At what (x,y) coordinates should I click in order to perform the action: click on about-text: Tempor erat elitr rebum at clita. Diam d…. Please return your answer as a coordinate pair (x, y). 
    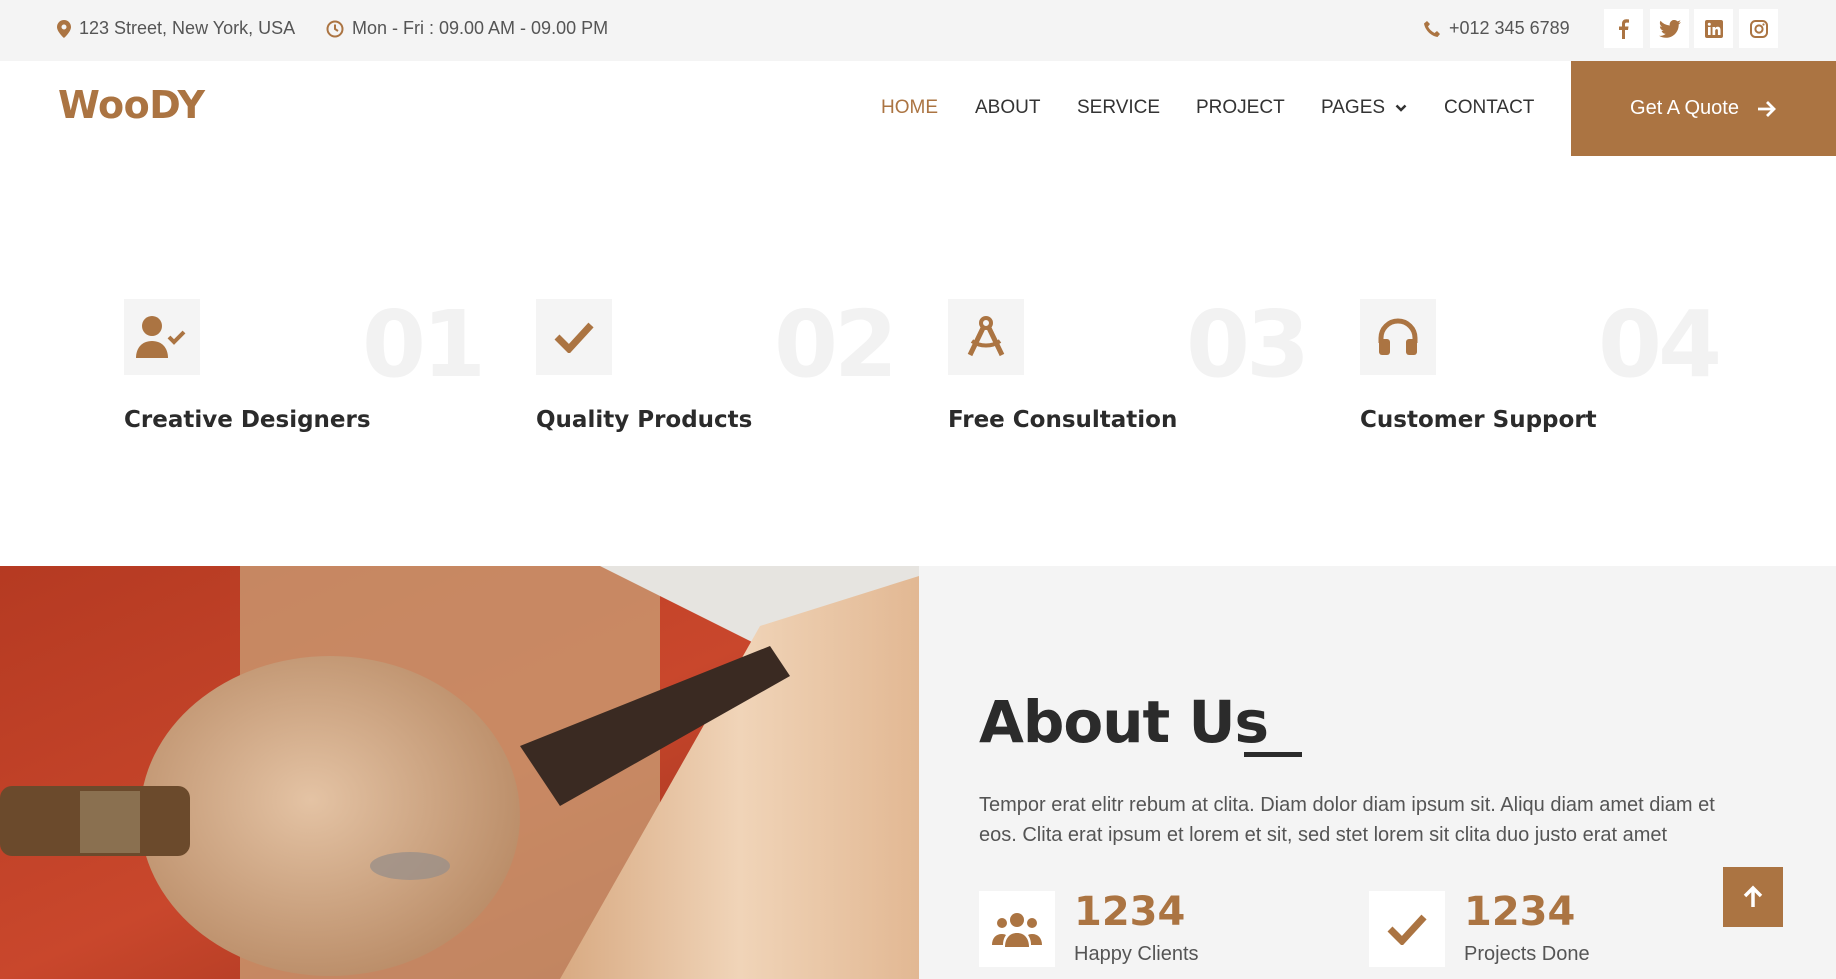
    Looking at the image, I should click on (1347, 820).